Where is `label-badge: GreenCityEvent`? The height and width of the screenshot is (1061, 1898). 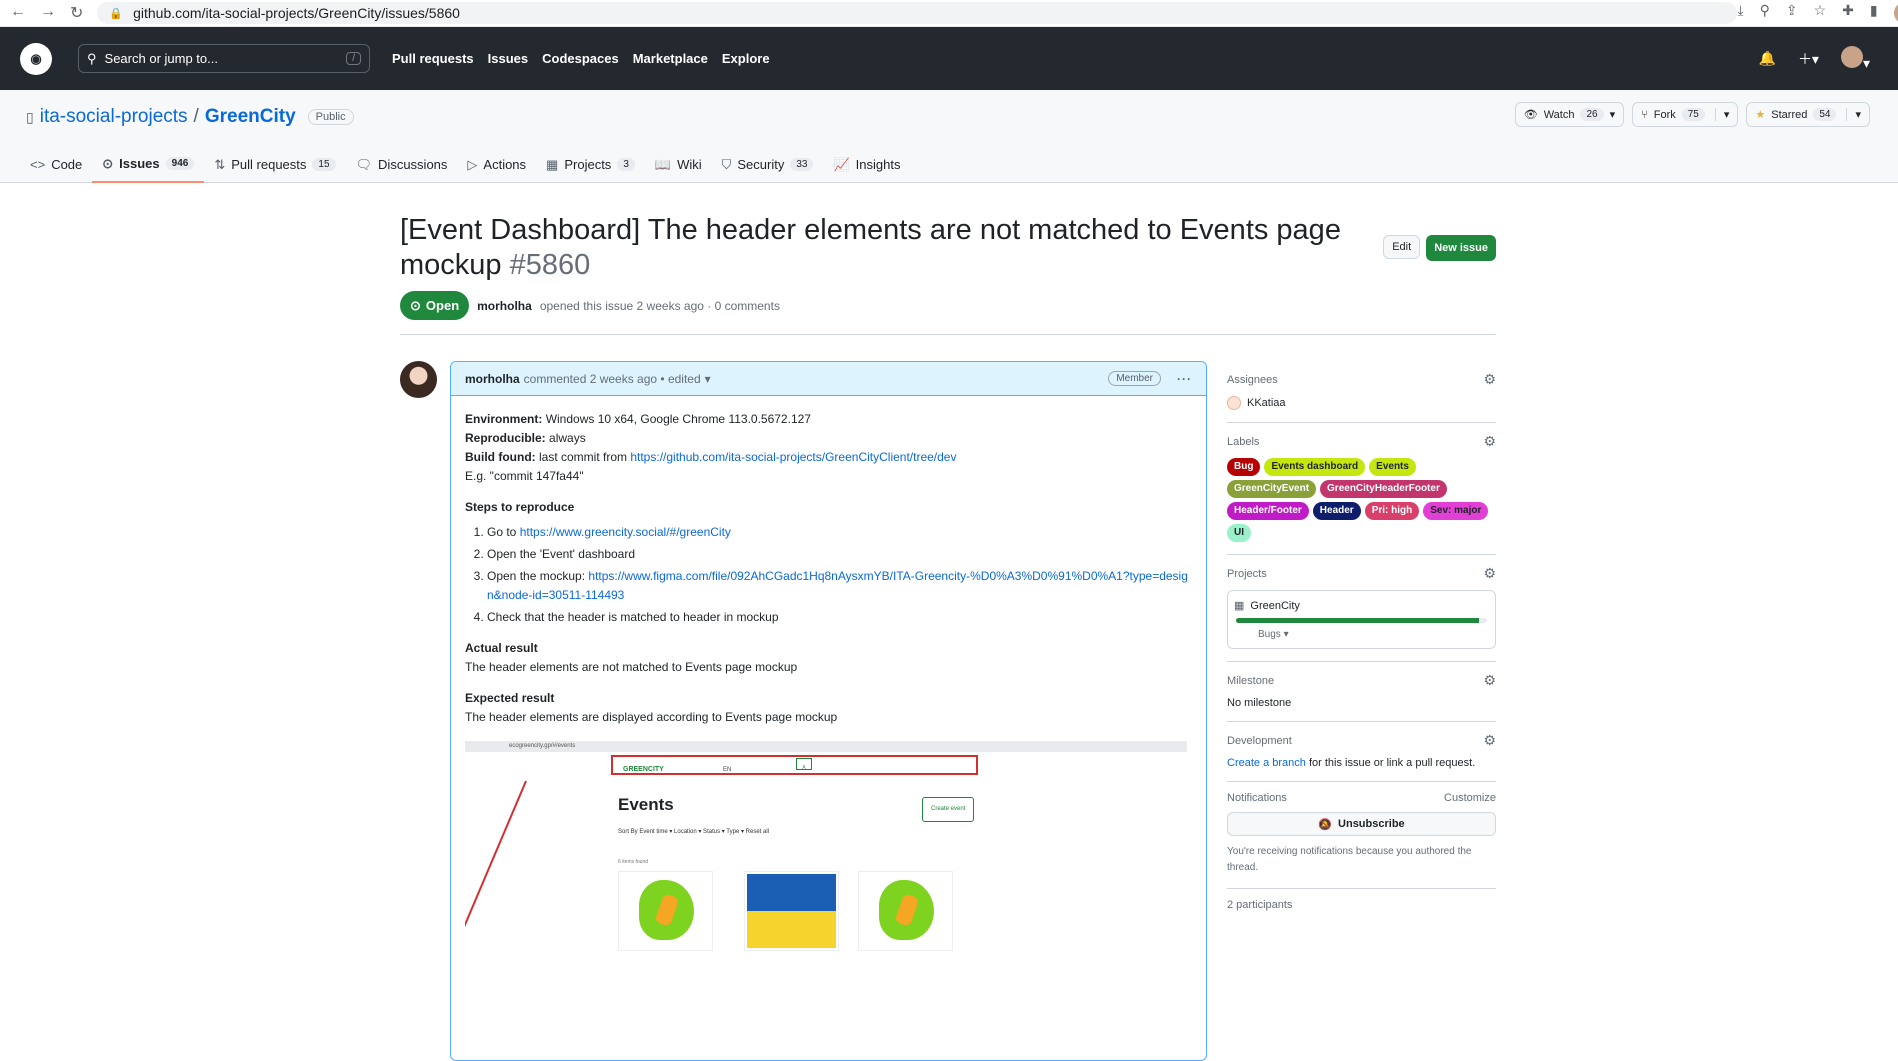 label-badge: GreenCityEvent is located at coordinates (1272, 489).